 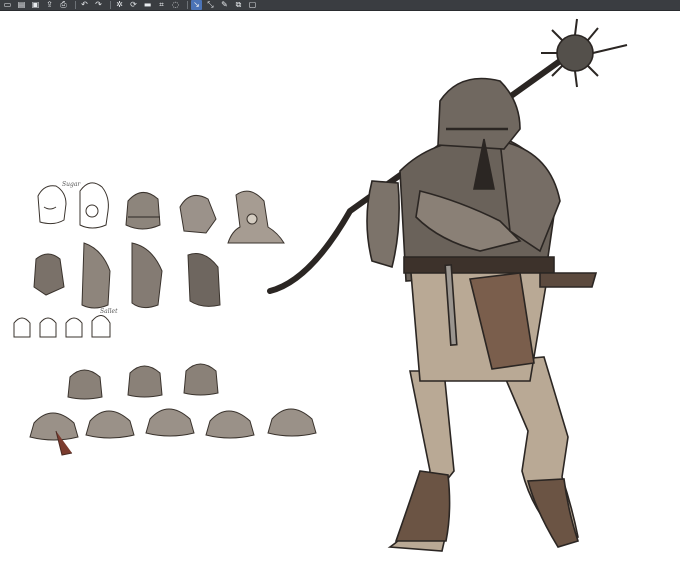 I want to click on transform-icon: ⤡, so click(x=210, y=5).